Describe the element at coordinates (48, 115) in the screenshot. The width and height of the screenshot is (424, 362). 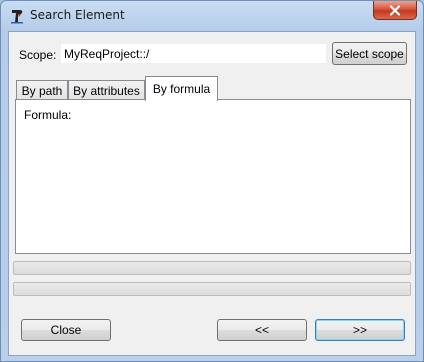
I see `formula-label: Formula:` at that location.